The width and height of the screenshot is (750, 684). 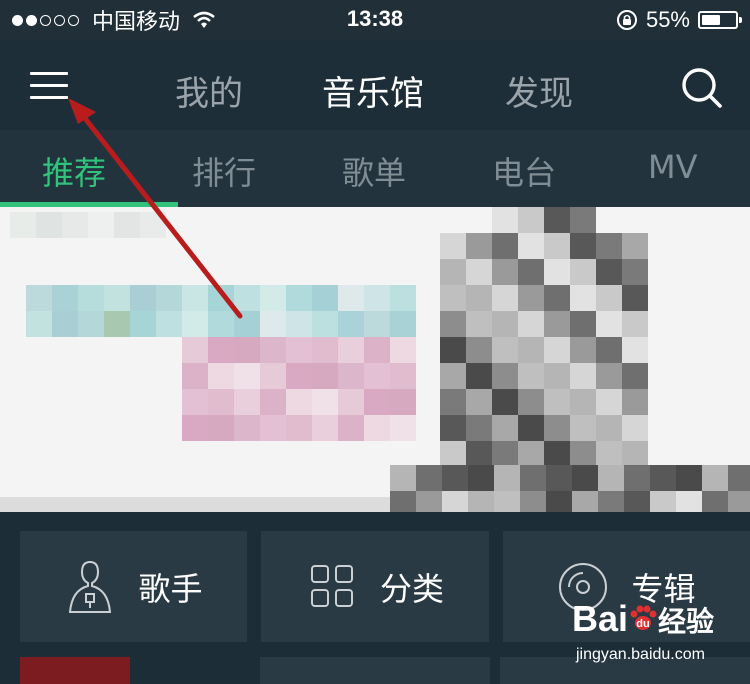 I want to click on watermark-logo: Bai du 经验, so click(x=643, y=618).